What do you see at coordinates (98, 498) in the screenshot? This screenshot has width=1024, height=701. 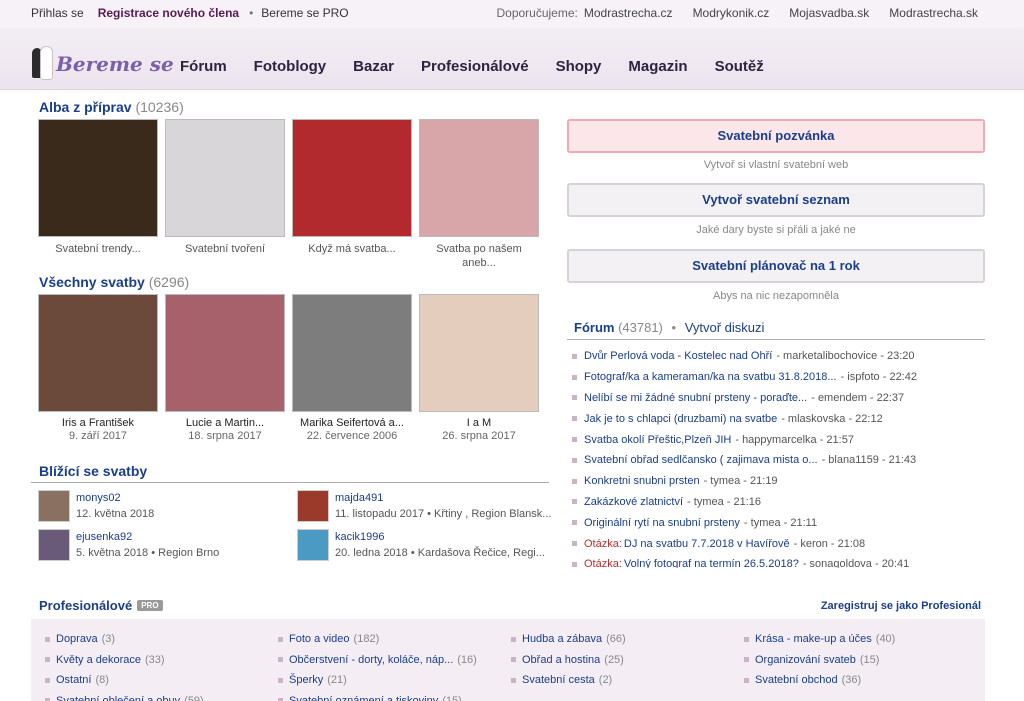 I see `upcoming-name: monys02` at bounding box center [98, 498].